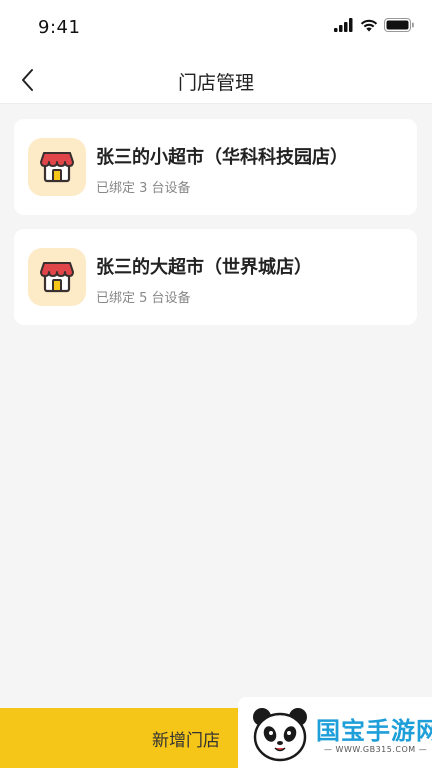 Image resolution: width=432 pixels, height=768 pixels. I want to click on store-card: 张三的大超市（世界城店） 已绑定 5 台设备, so click(215, 277).